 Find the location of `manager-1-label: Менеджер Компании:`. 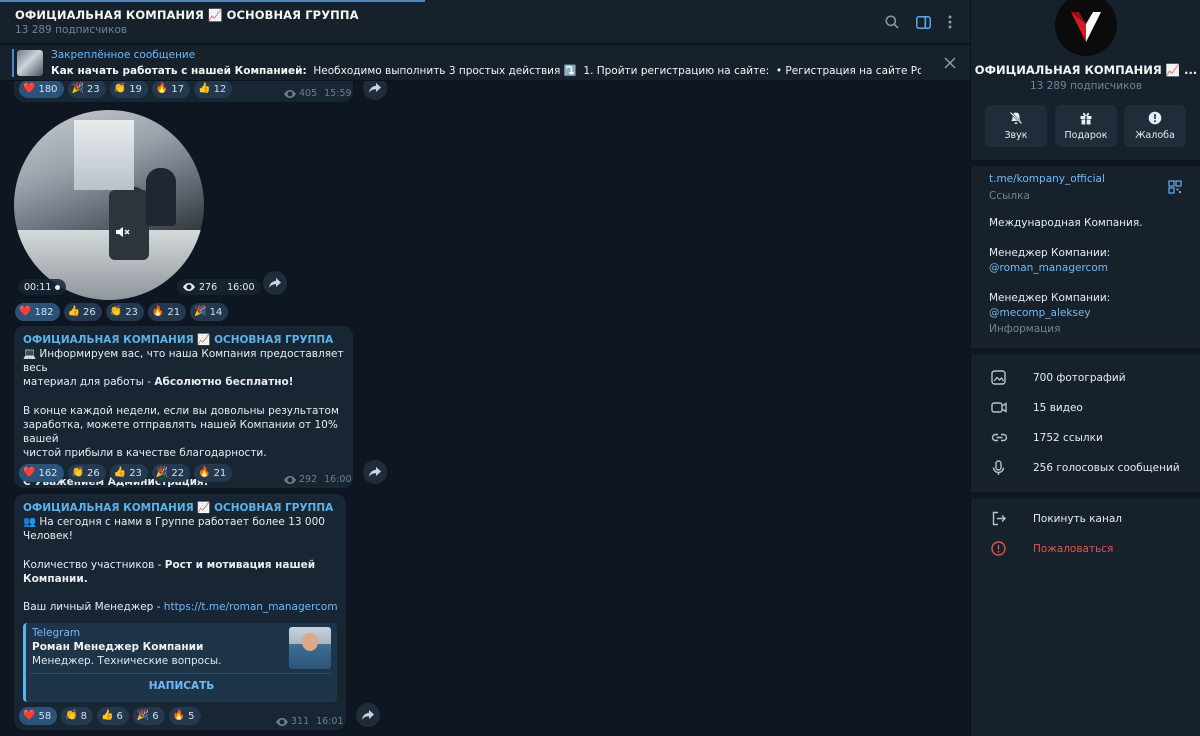

manager-1-label: Менеджер Компании: is located at coordinates (1050, 253).